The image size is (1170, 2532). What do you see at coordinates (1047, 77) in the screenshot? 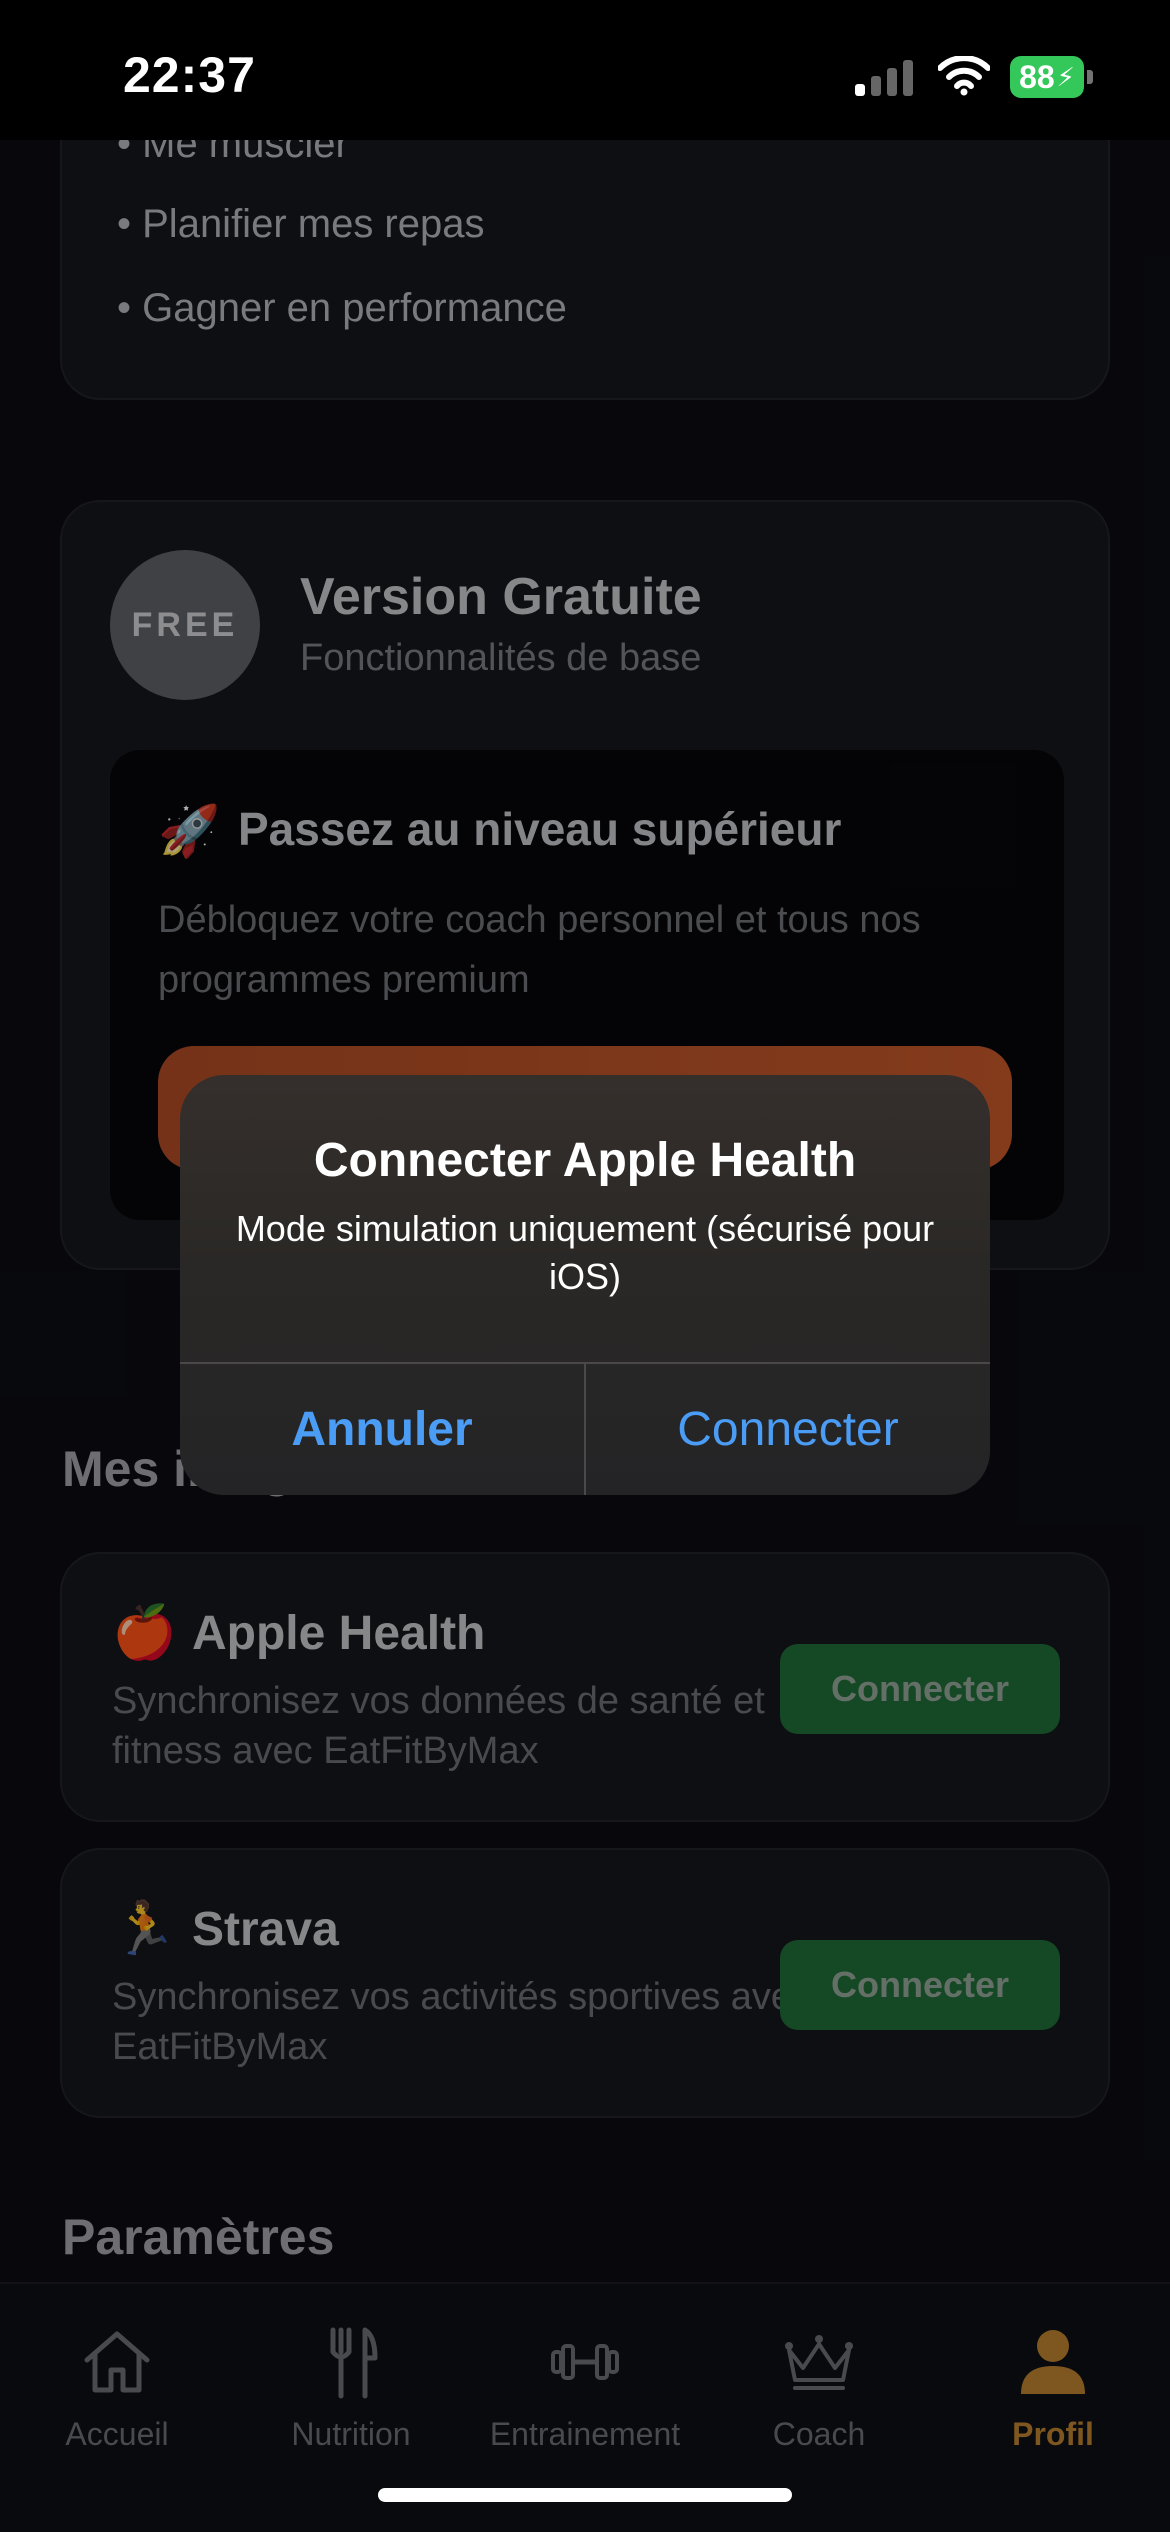
I see `battery-indicator: 88 ⚡` at bounding box center [1047, 77].